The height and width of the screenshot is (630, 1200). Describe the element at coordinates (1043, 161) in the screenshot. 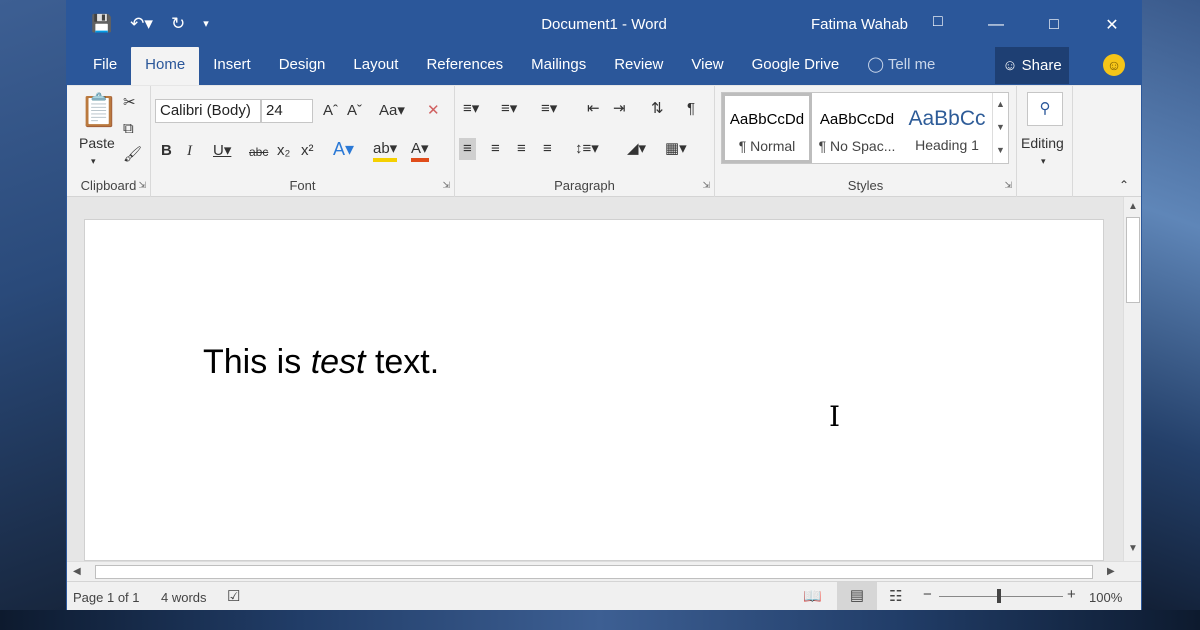

I see `editing-dropdown-icon: ▾` at that location.